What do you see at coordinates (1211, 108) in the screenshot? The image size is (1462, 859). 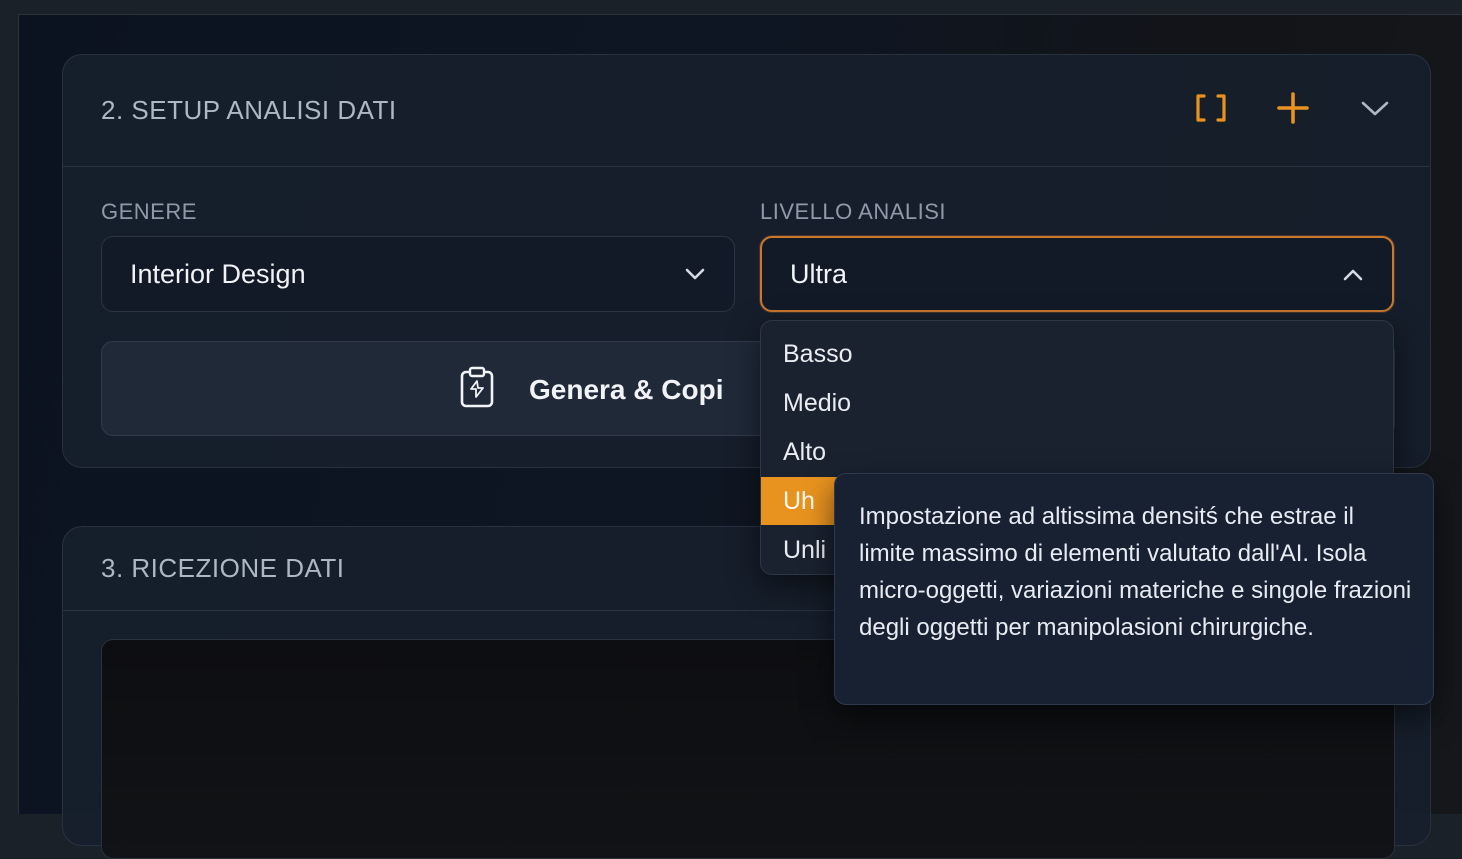 I see `brackets-icon` at bounding box center [1211, 108].